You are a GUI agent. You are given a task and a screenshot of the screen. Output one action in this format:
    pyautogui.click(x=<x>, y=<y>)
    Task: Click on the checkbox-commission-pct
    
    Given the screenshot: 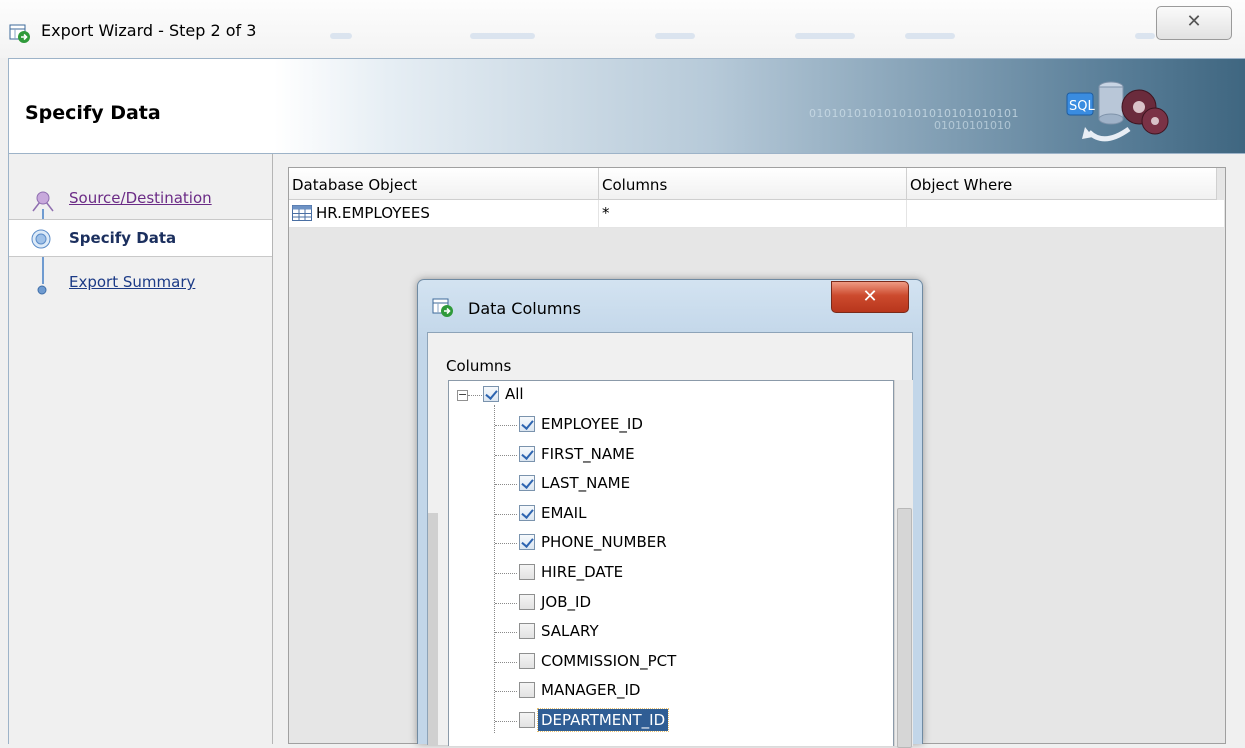 What is the action you would take?
    pyautogui.click(x=527, y=661)
    